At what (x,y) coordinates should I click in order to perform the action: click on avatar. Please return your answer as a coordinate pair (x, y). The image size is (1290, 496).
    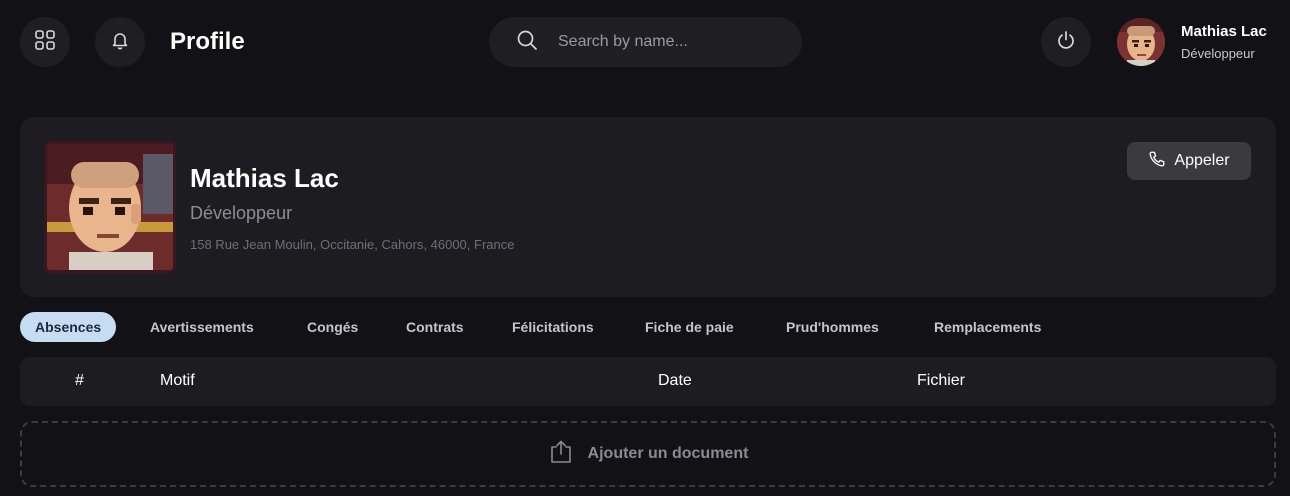
    Looking at the image, I should click on (1141, 42).